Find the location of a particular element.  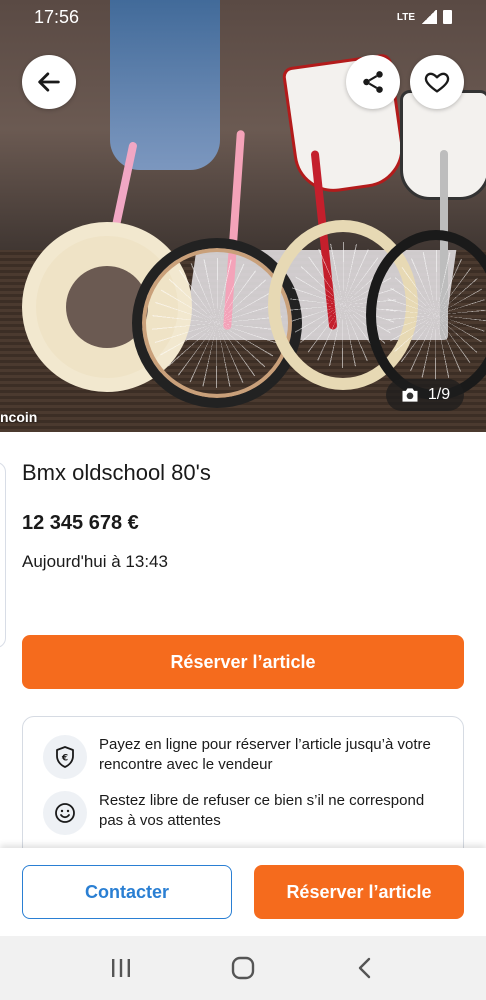

heart-icon is located at coordinates (437, 82).